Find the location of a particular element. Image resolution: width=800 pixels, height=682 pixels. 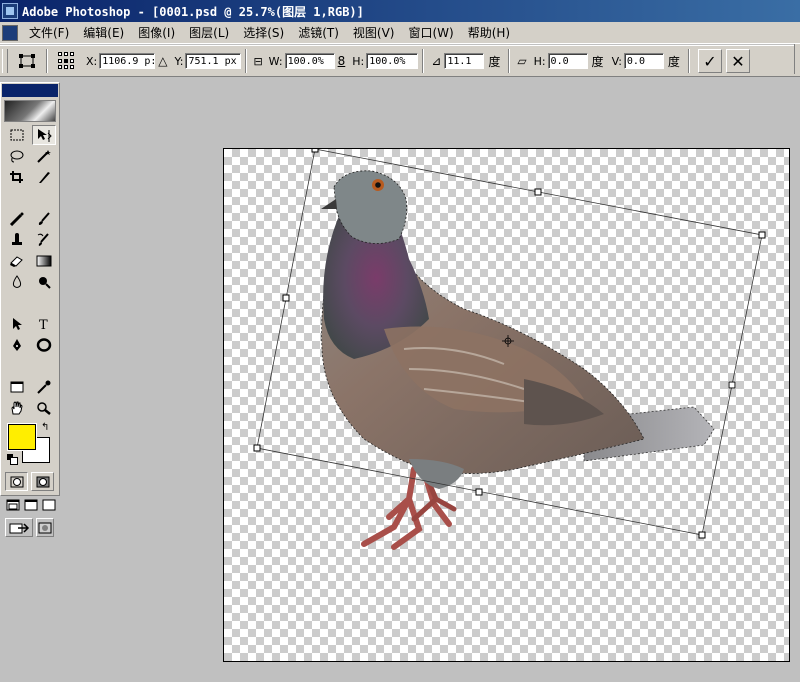

hand-tool-icon is located at coordinates (17, 408).